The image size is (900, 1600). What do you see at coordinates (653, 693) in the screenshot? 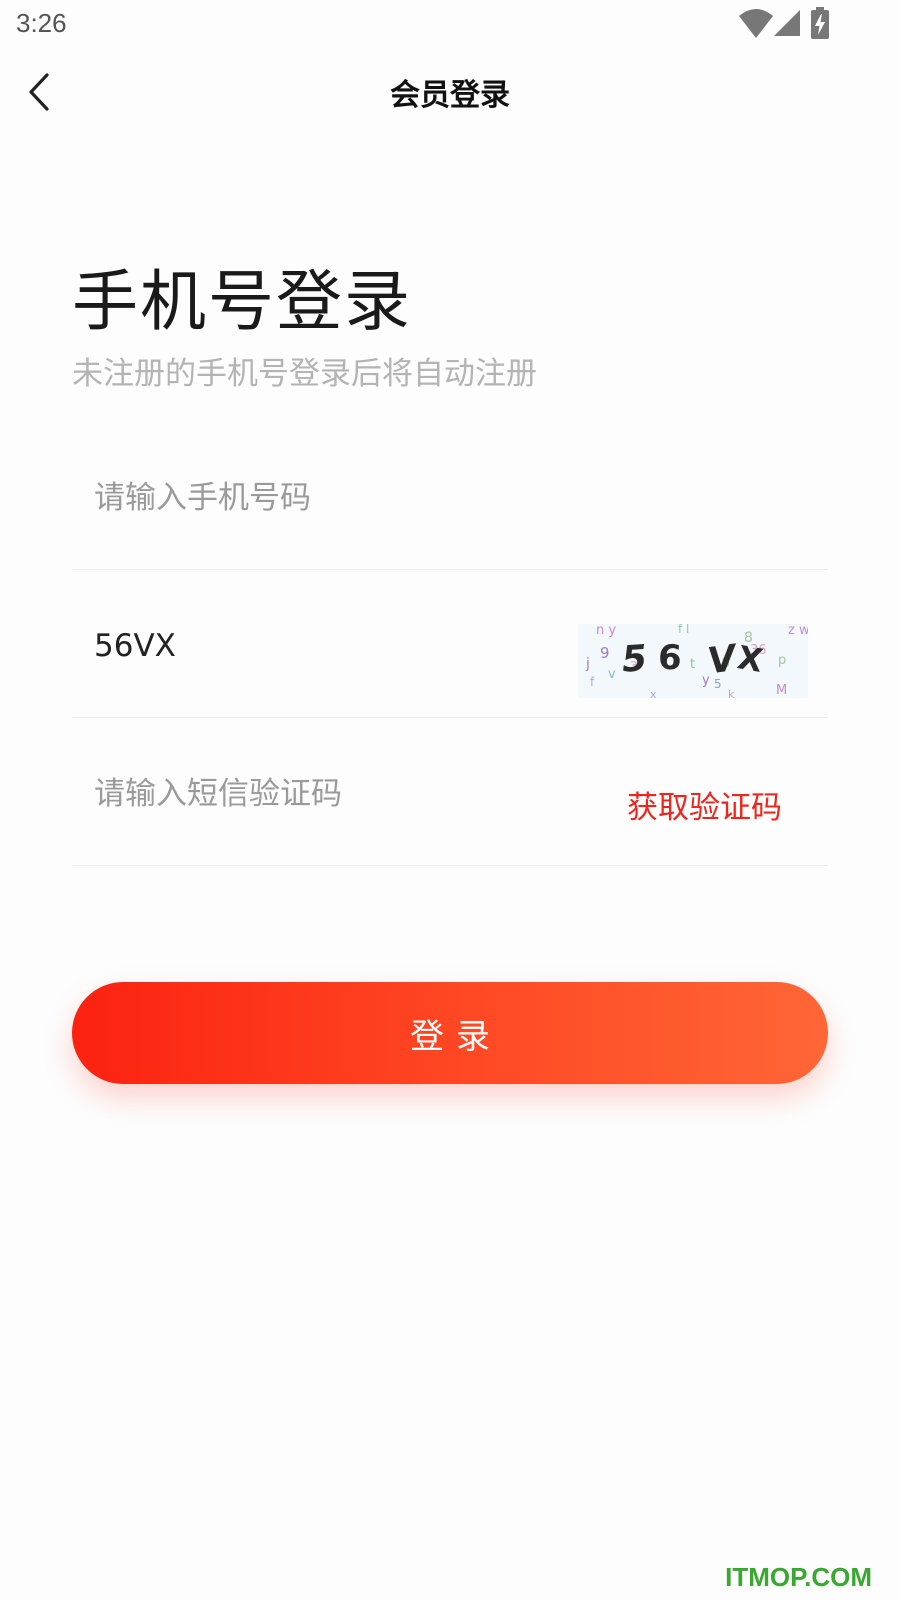
I see `svg-text: x` at bounding box center [653, 693].